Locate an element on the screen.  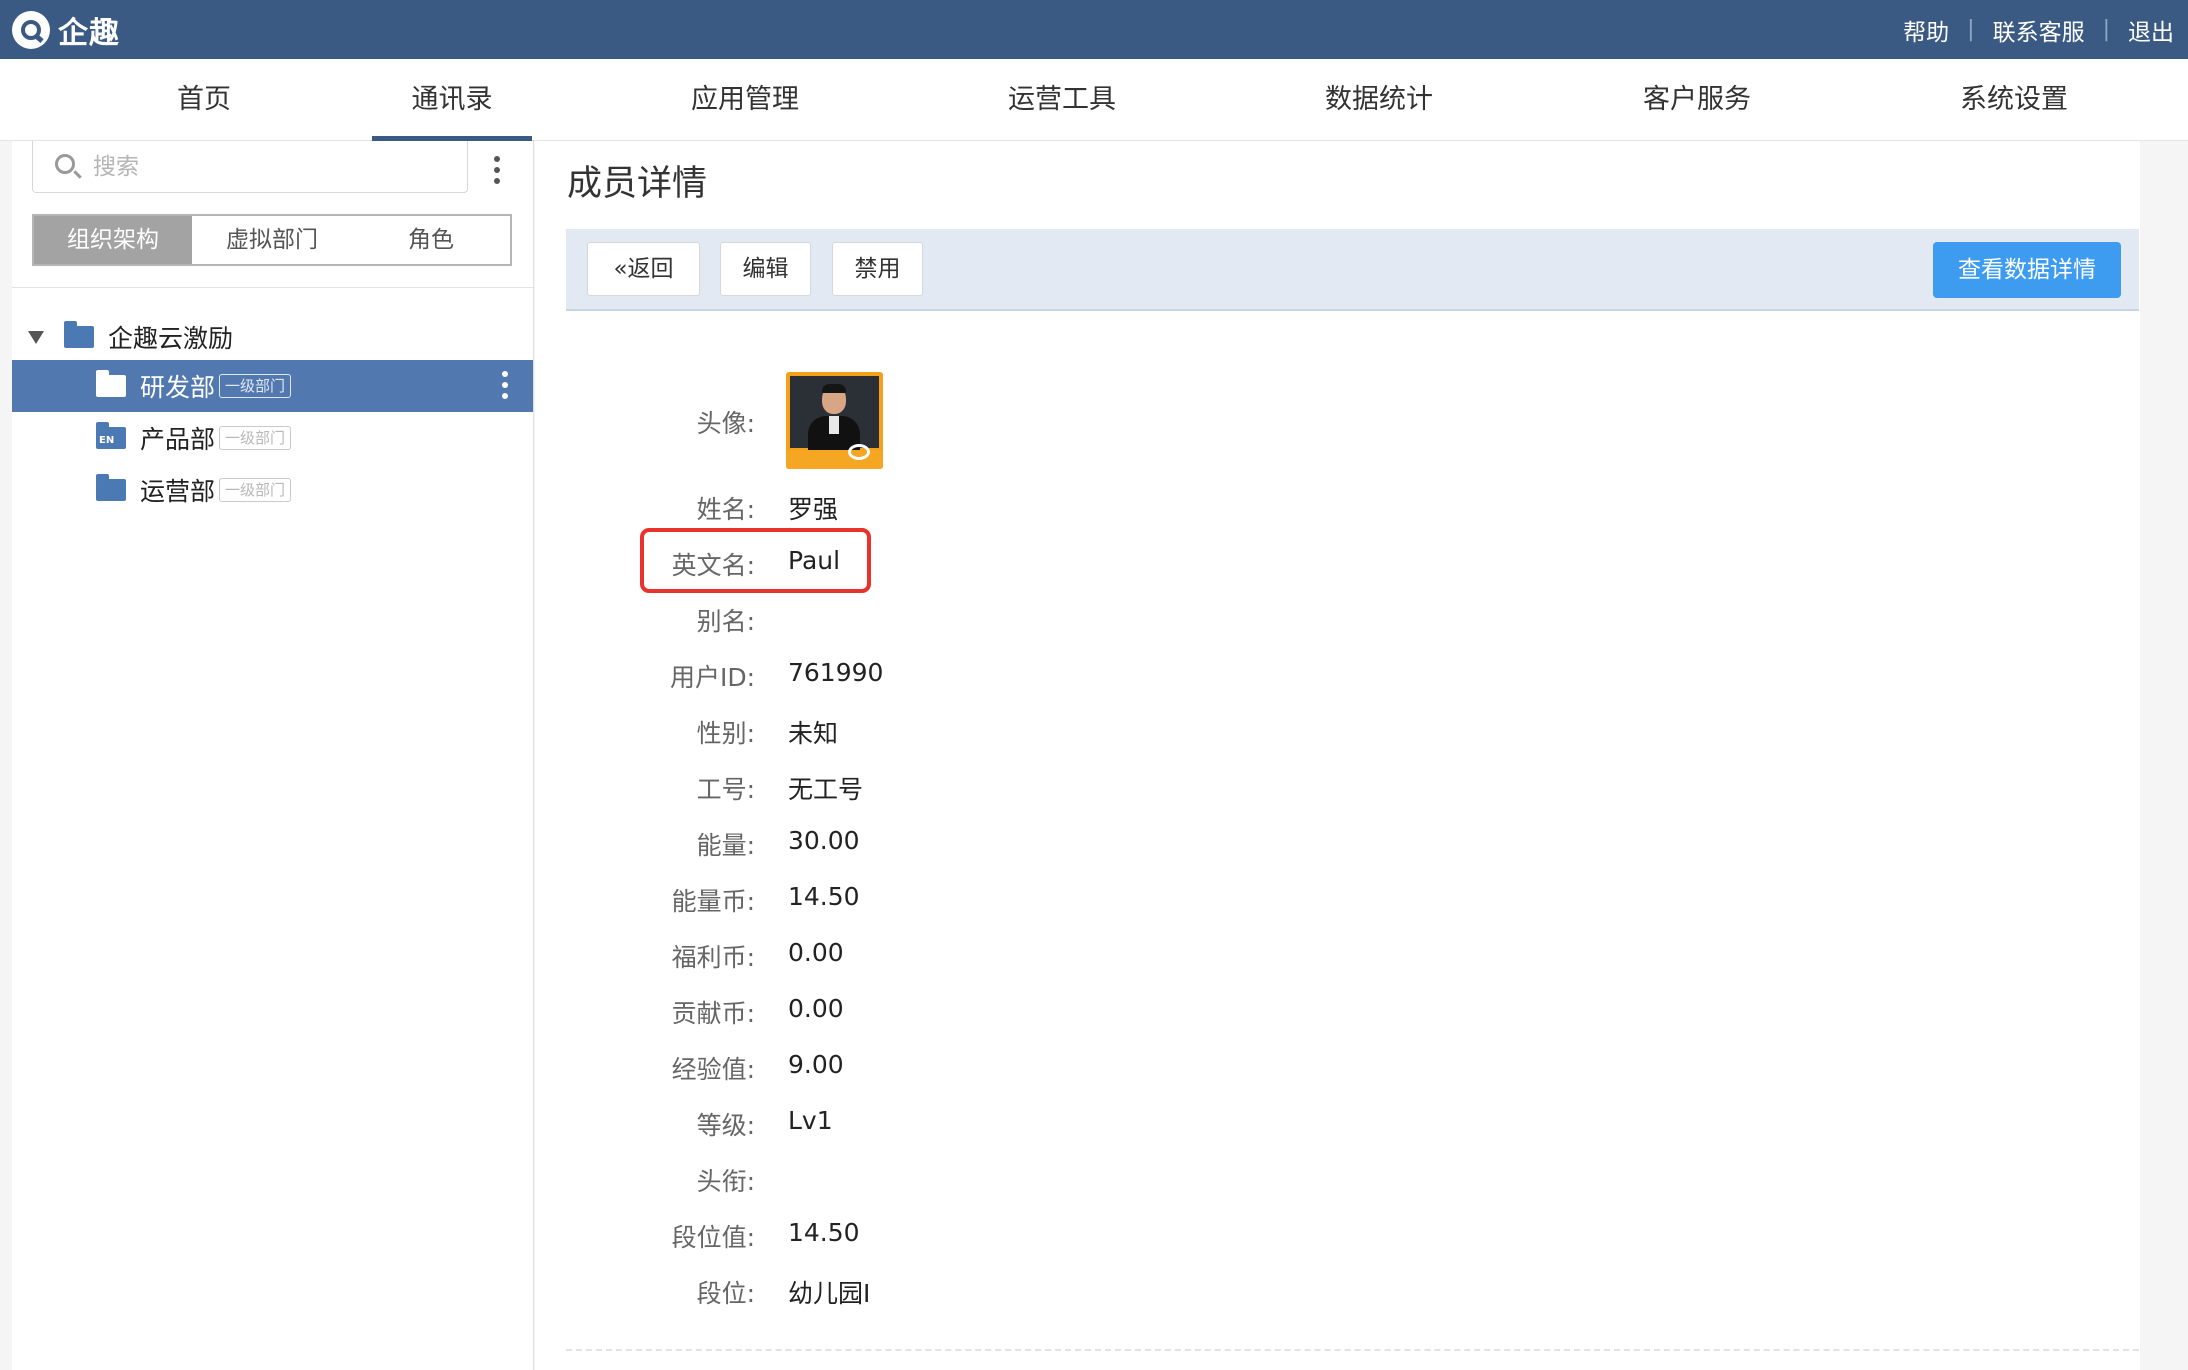
contribution-coin-label: 贡献币: is located at coordinates (713, 1013).